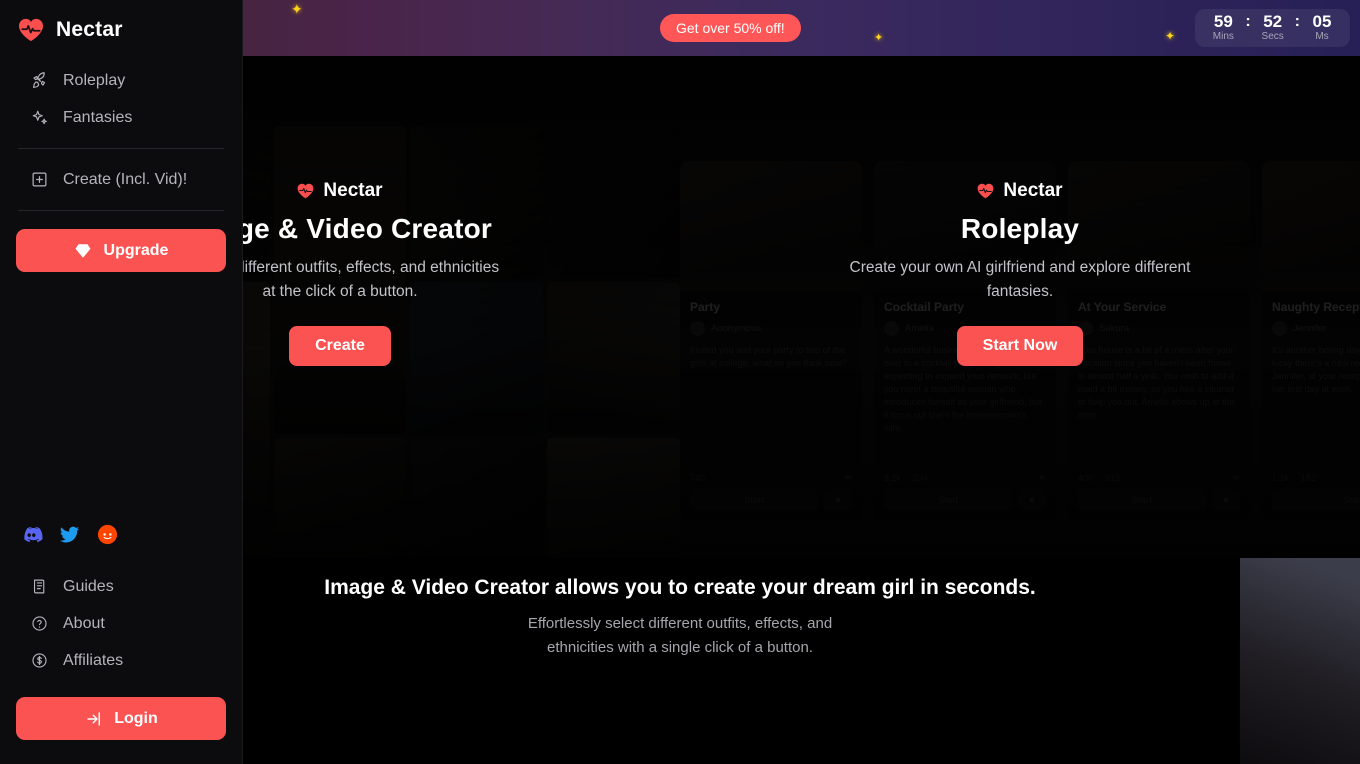  Describe the element at coordinates (83, 250) in the screenshot. I see `diamond-icon` at that location.